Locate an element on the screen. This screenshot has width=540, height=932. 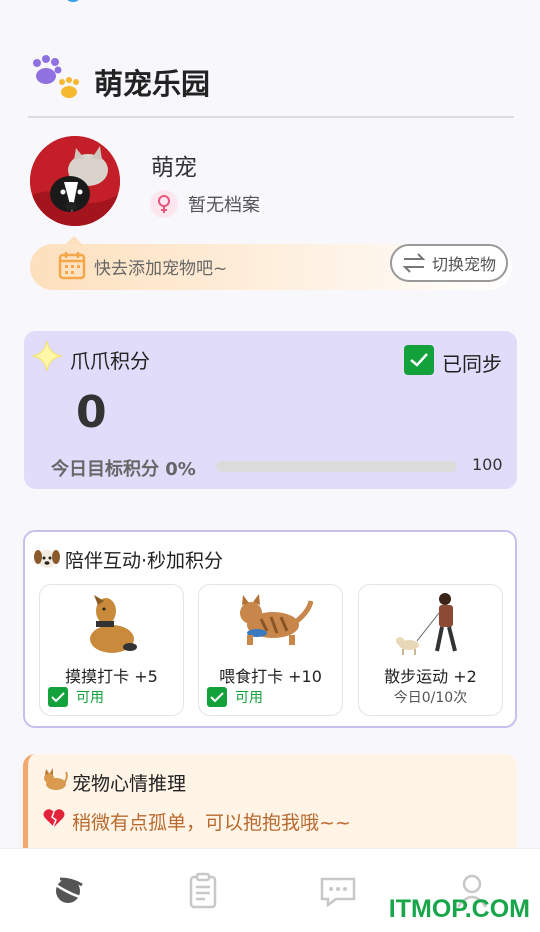
archive-row: 暂无档案 is located at coordinates (205, 204).